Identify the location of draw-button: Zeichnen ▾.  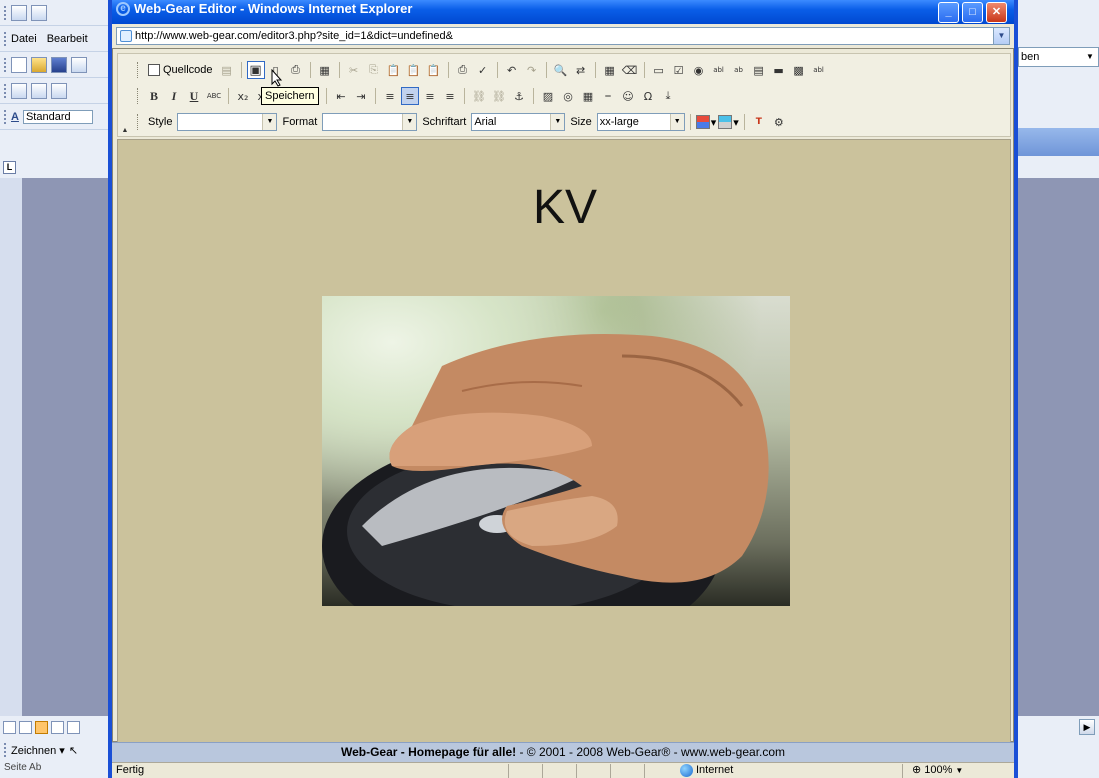
(38, 750).